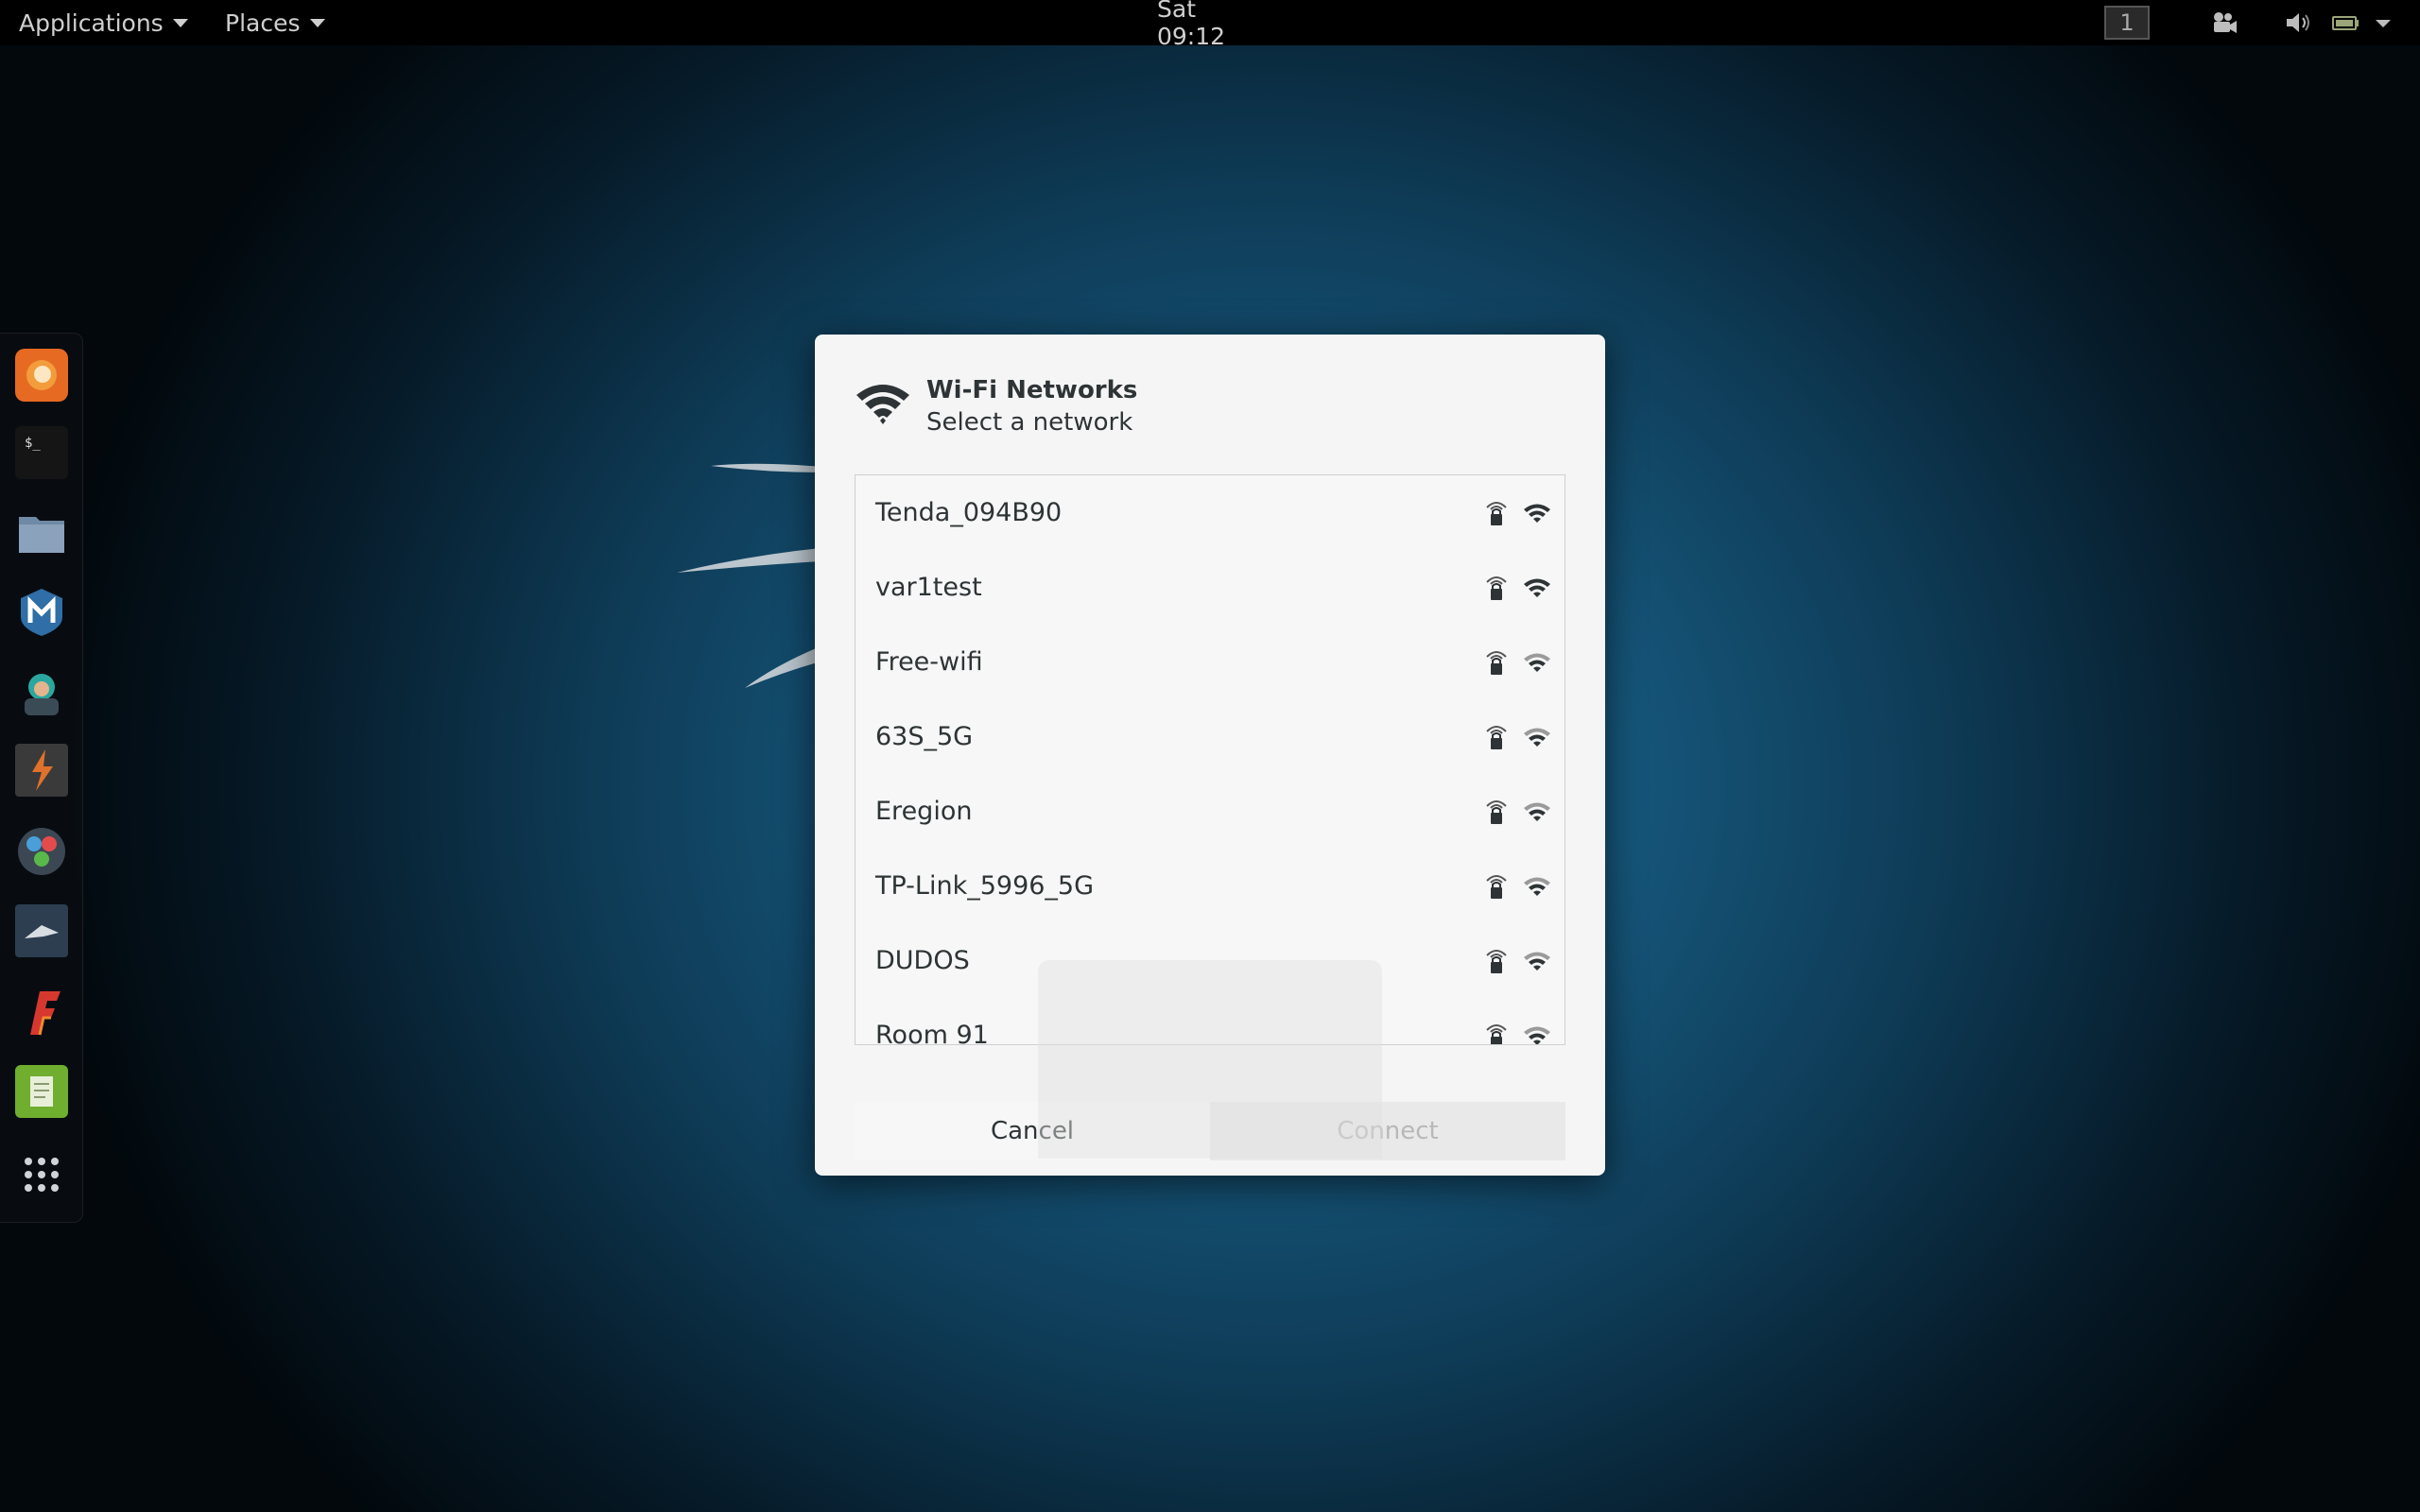 This screenshot has width=2420, height=1512. I want to click on places-menu: Places, so click(275, 22).